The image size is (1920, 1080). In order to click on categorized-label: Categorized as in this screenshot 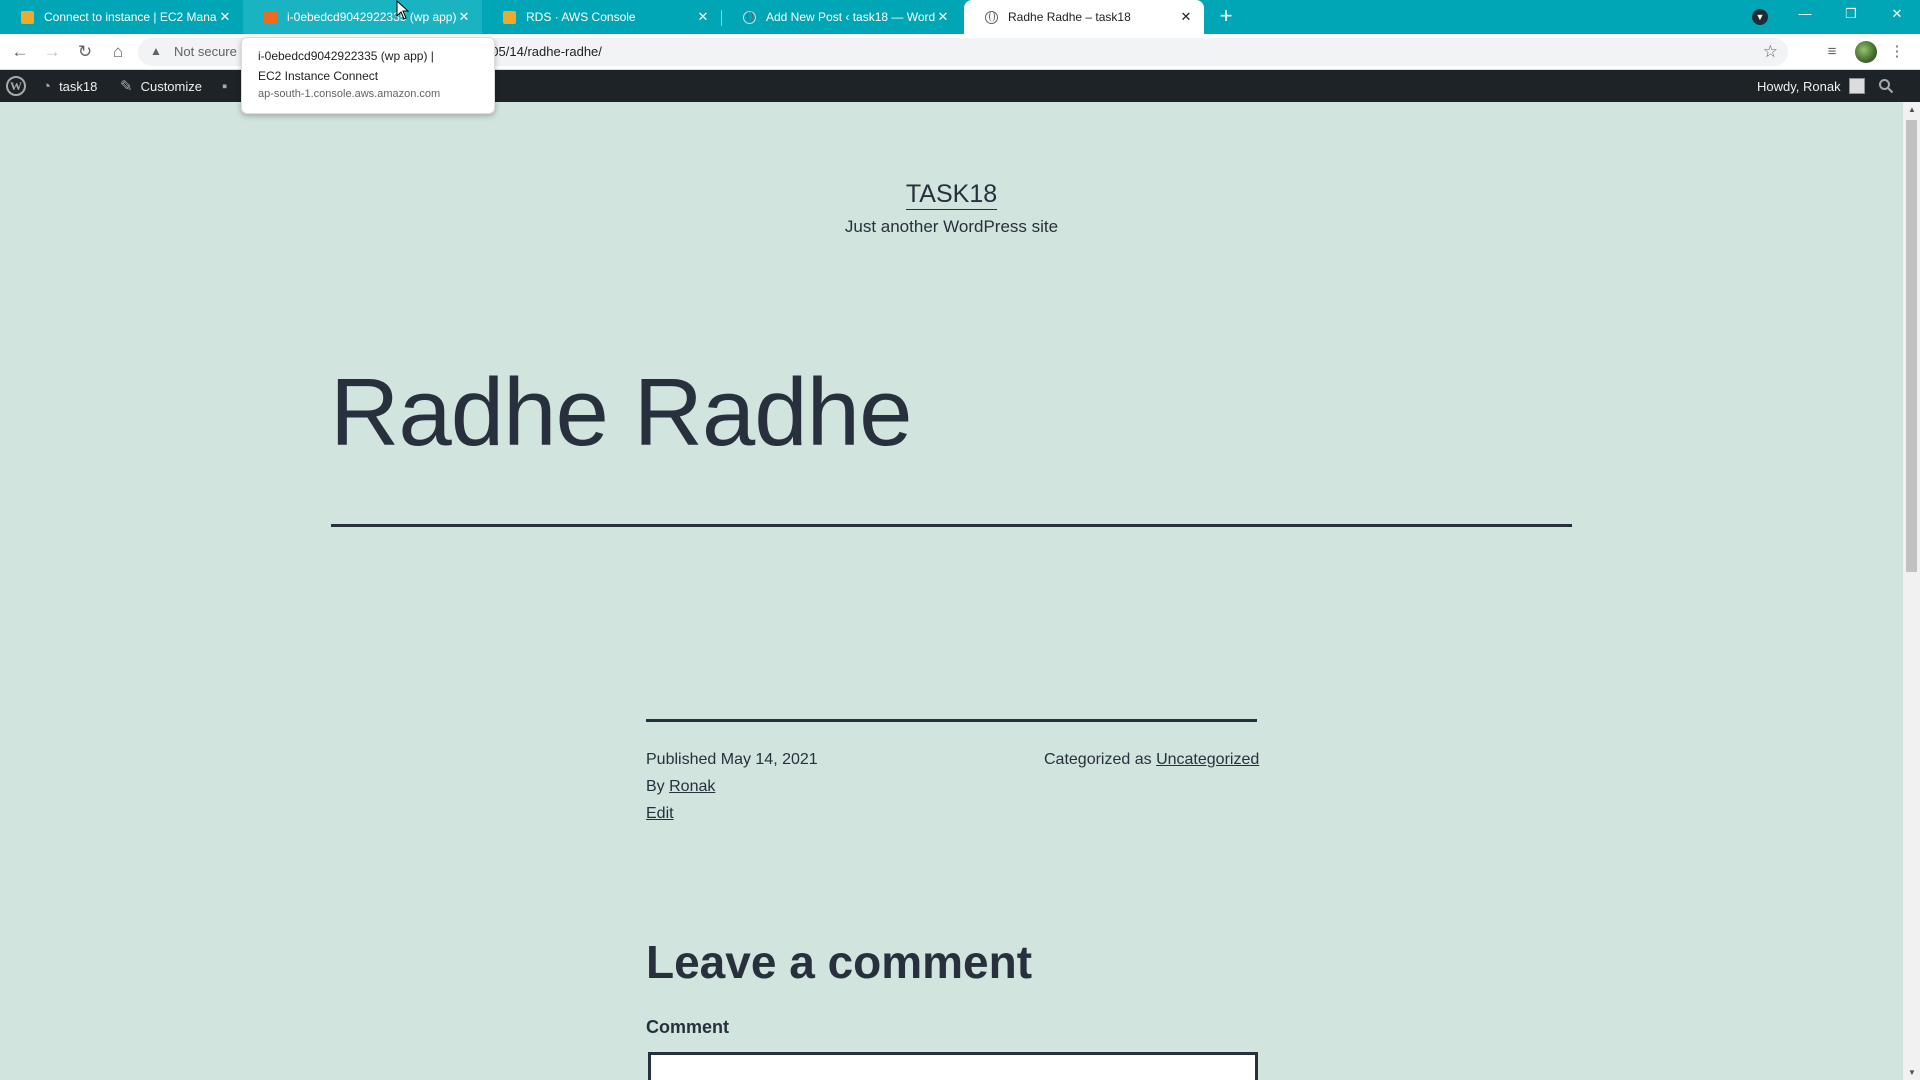, I will do `click(1098, 759)`.